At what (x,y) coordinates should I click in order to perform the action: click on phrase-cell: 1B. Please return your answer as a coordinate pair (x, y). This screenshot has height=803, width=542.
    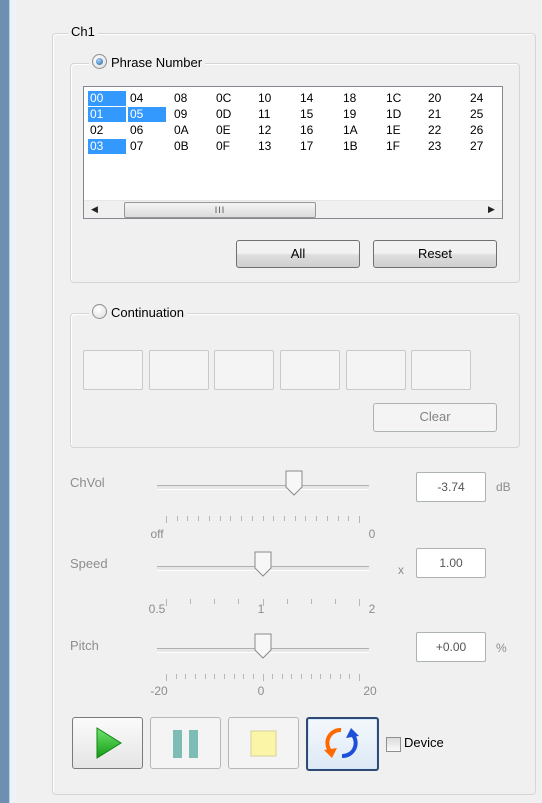
    Looking at the image, I should click on (357, 146).